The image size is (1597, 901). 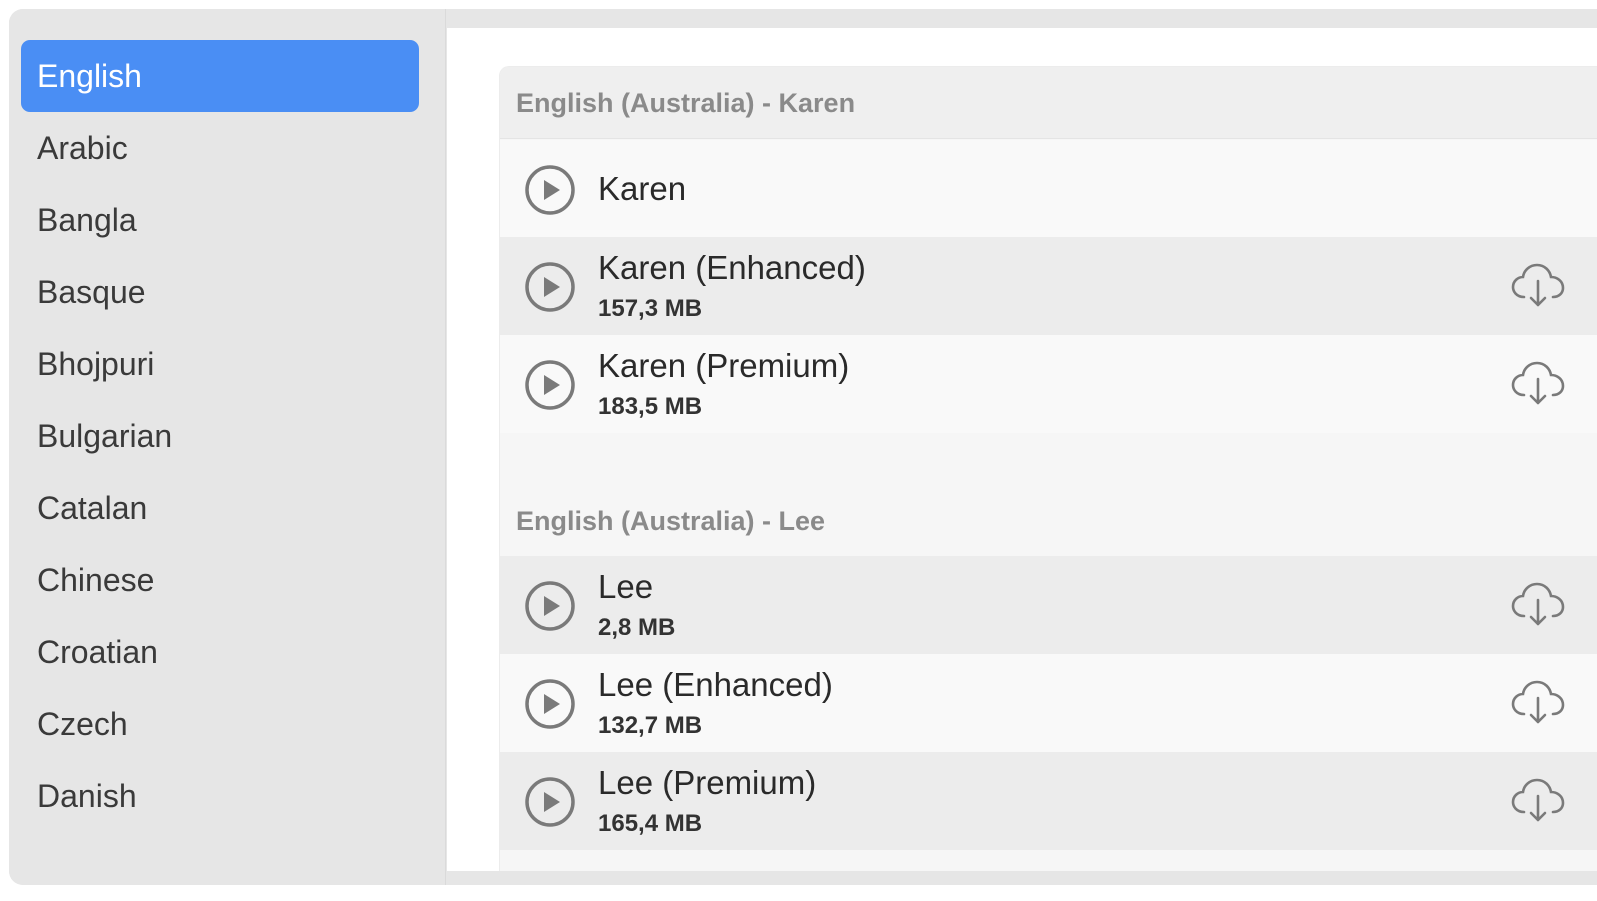 I want to click on voice-row-karen: Karen, so click(x=1048, y=189).